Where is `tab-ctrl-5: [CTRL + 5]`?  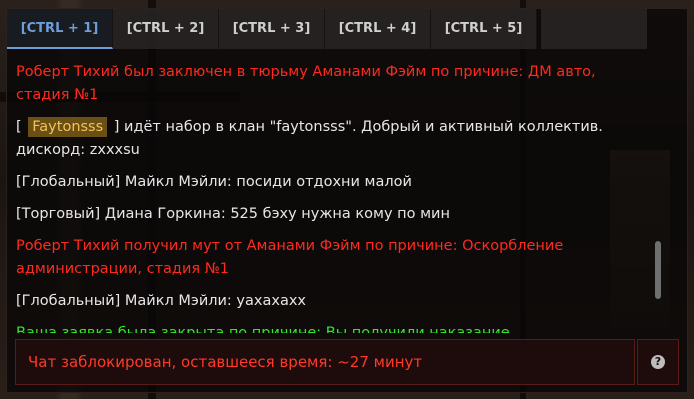 tab-ctrl-5: [CTRL + 5] is located at coordinates (484, 29).